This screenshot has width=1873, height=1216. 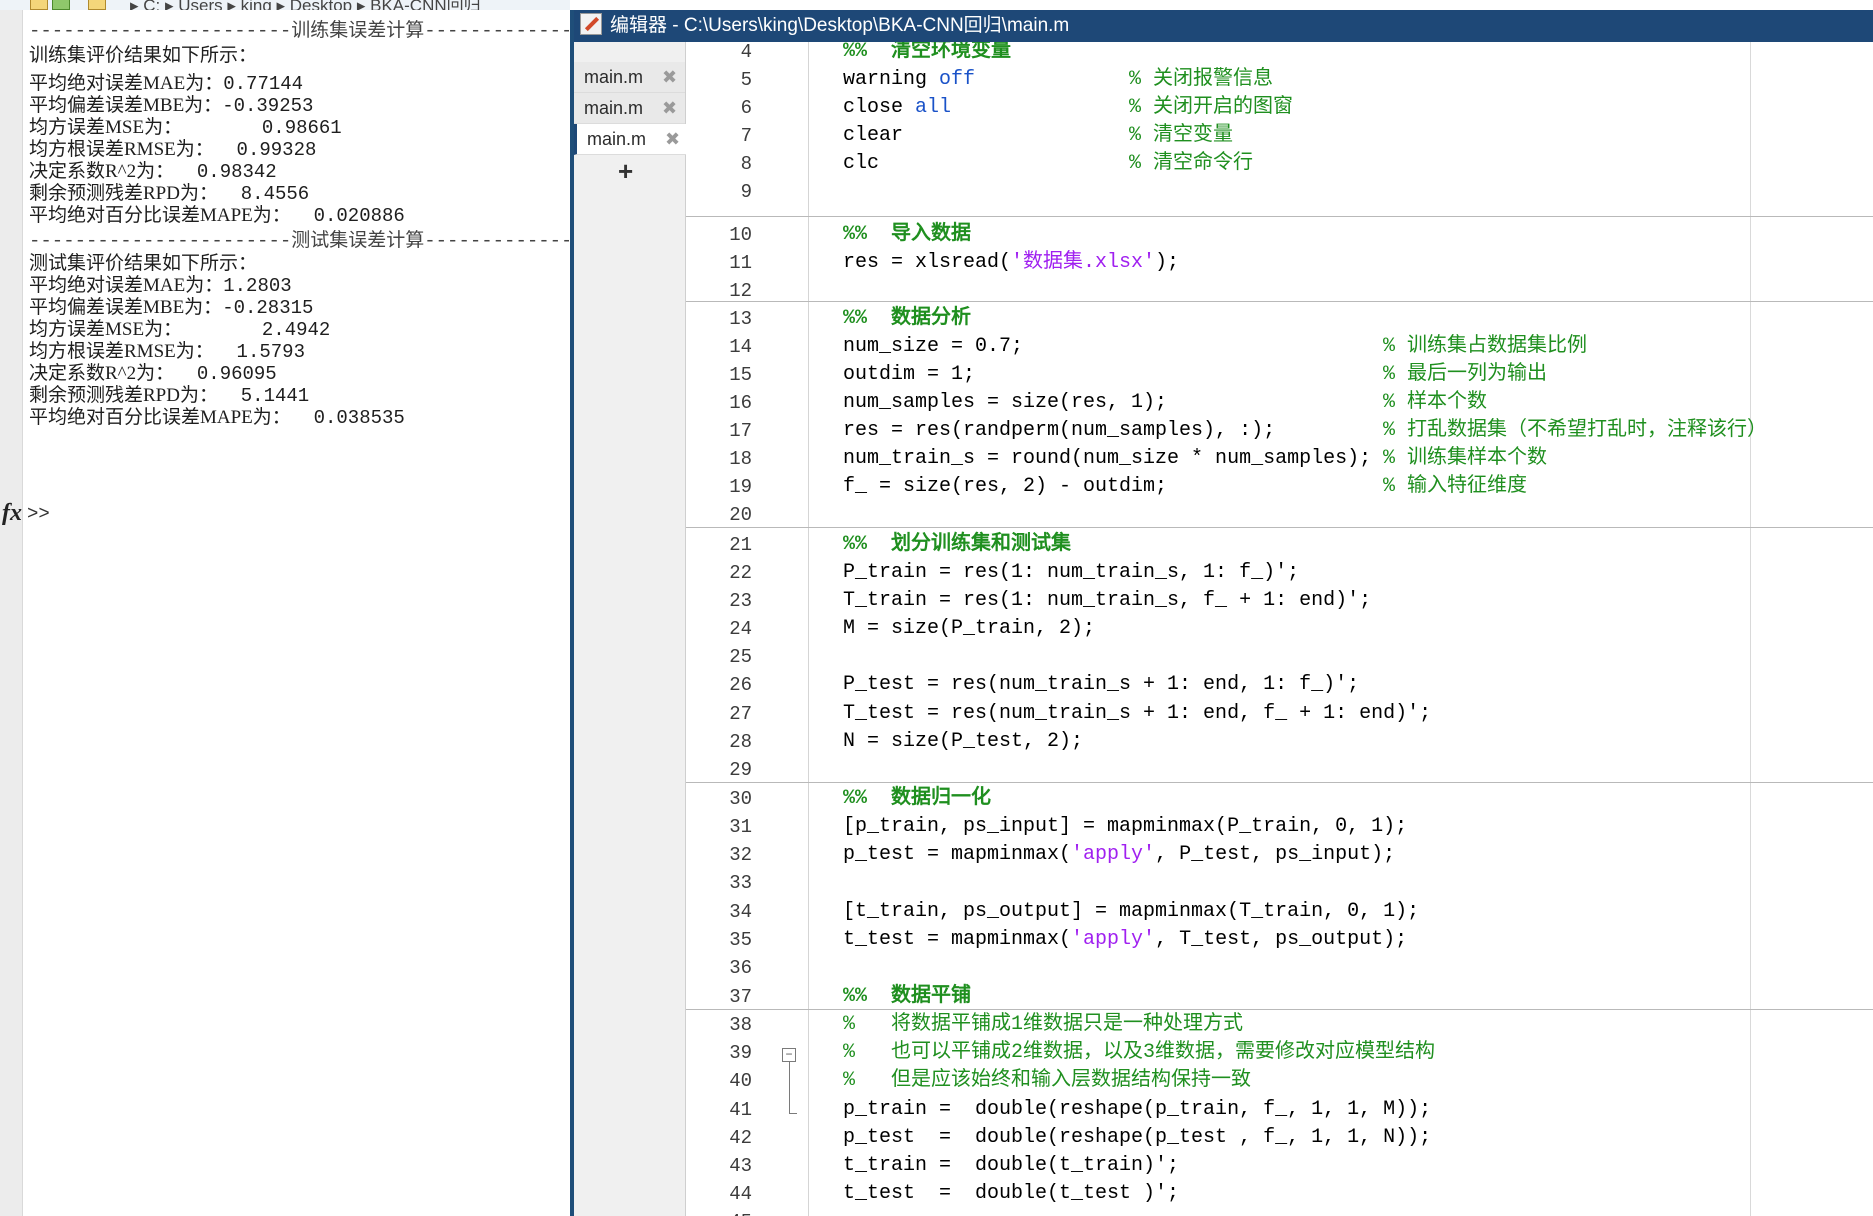 I want to click on line-number: 5, so click(x=746, y=80).